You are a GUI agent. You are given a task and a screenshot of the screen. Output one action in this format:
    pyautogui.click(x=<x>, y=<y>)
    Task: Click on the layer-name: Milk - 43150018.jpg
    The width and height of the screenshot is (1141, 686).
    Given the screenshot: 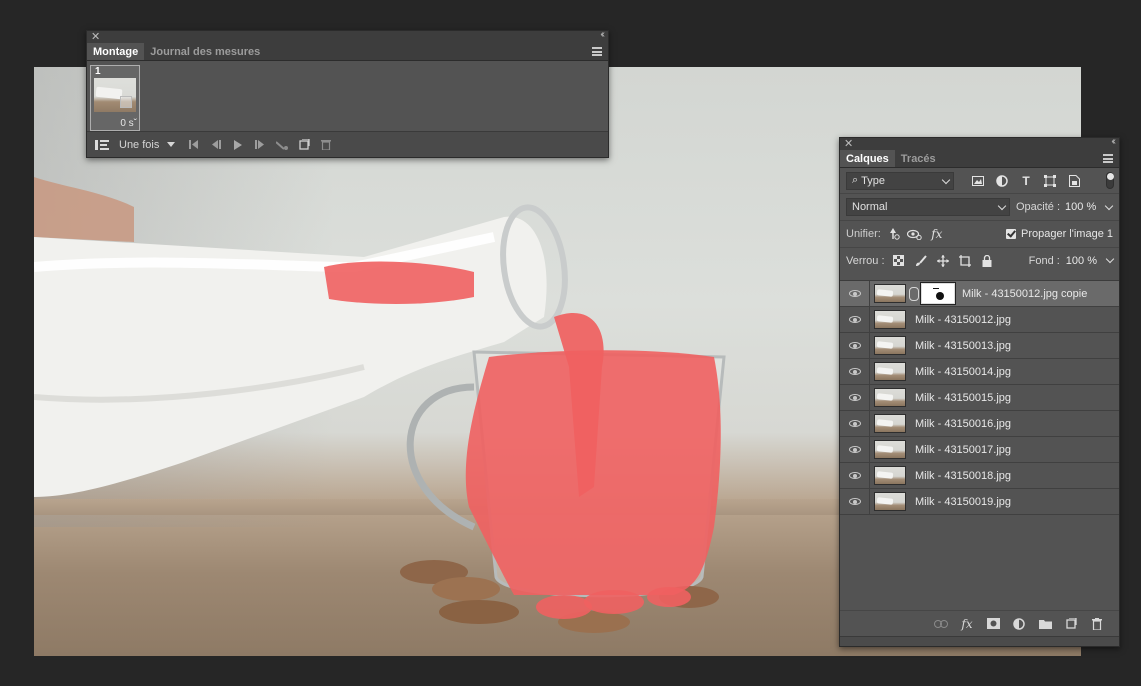 What is the action you would take?
    pyautogui.click(x=963, y=476)
    